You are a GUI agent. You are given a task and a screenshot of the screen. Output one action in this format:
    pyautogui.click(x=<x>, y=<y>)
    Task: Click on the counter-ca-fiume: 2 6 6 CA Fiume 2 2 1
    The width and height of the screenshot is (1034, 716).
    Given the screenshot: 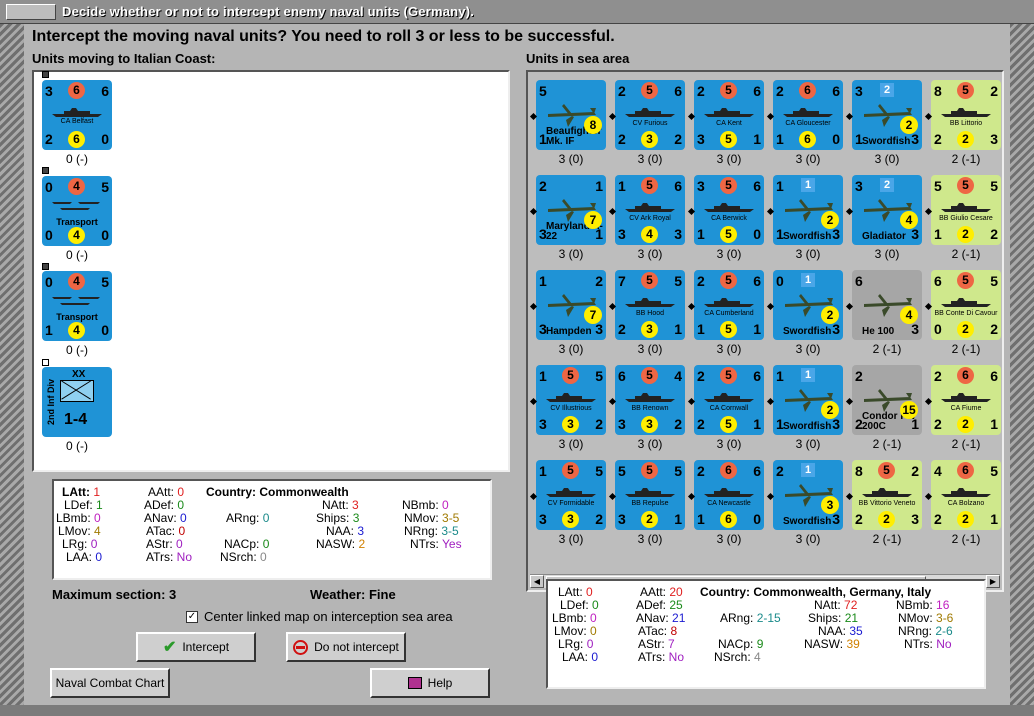 What is the action you would take?
    pyautogui.click(x=966, y=400)
    